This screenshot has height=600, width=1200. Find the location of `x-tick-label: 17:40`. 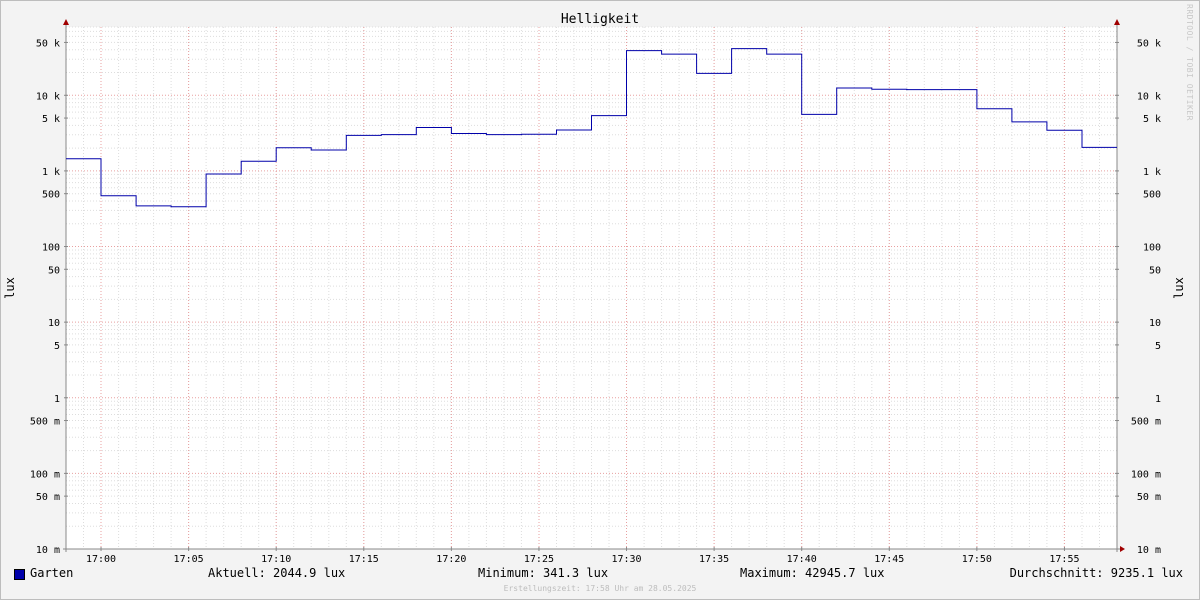

x-tick-label: 17:40 is located at coordinates (802, 559).